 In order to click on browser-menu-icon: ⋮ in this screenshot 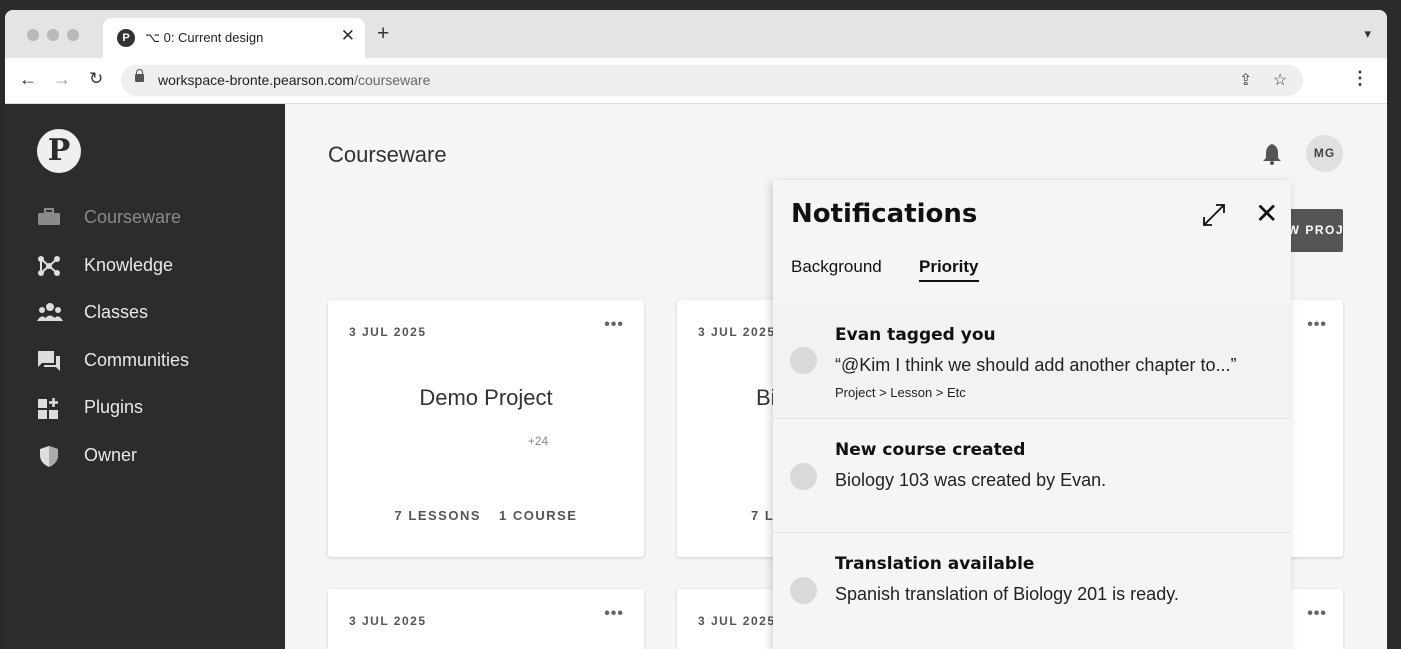, I will do `click(1360, 78)`.